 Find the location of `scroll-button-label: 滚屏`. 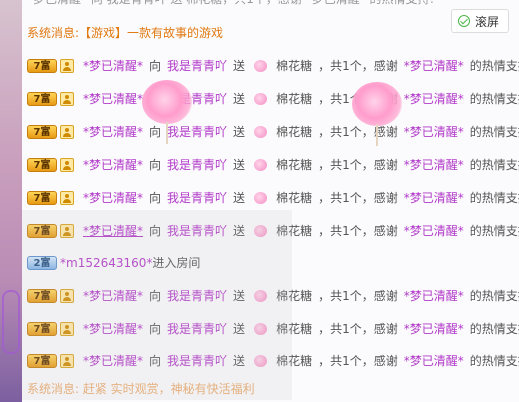

scroll-button-label: 滚屏 is located at coordinates (486, 21).